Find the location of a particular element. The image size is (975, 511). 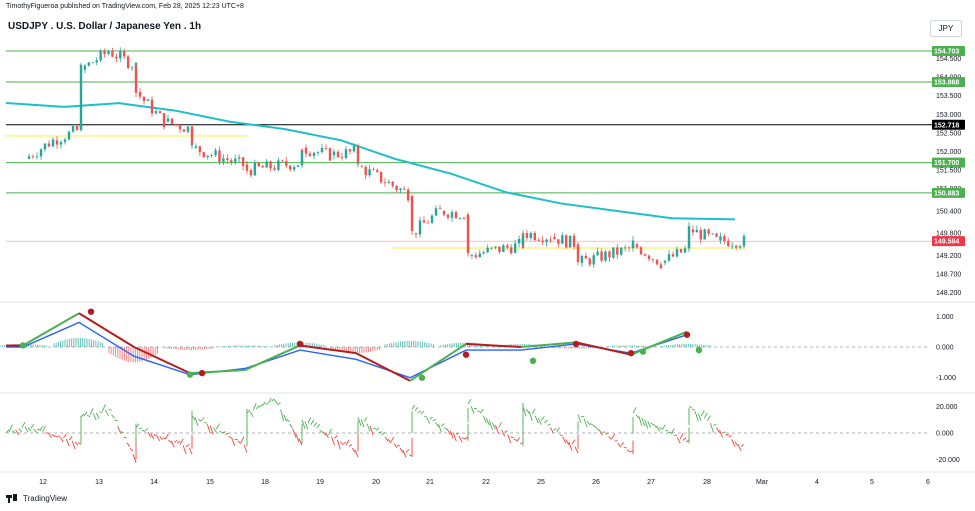

price-axis-tick: 152.500 is located at coordinates (948, 133).